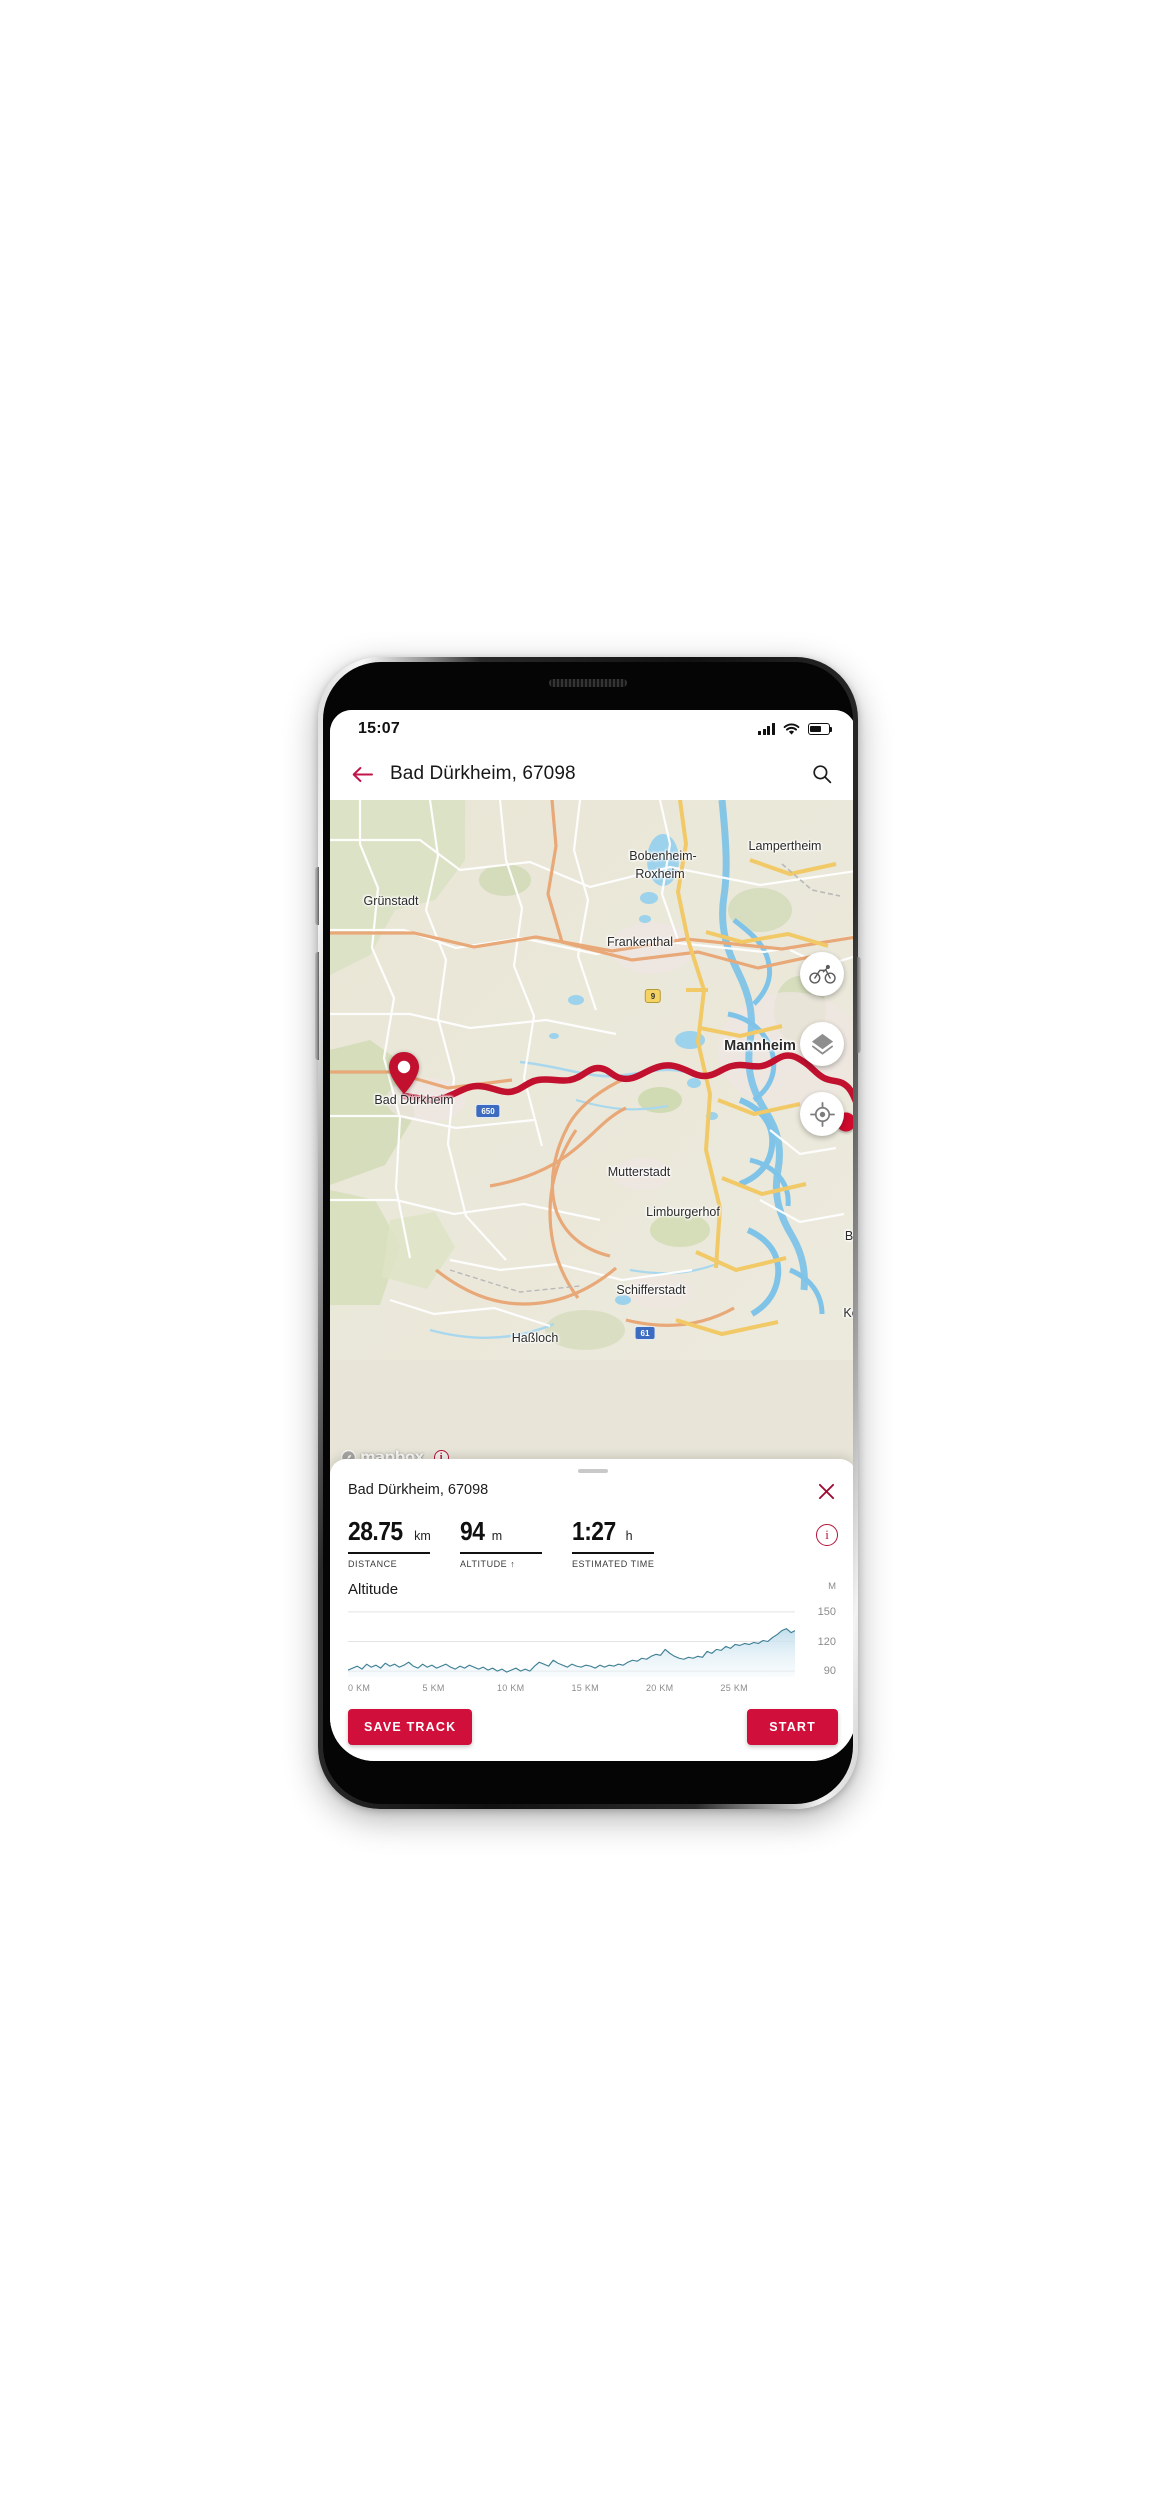 This screenshot has width=1176, height=2500. Describe the element at coordinates (629, 1536) in the screenshot. I see `stat-unit: h` at that location.